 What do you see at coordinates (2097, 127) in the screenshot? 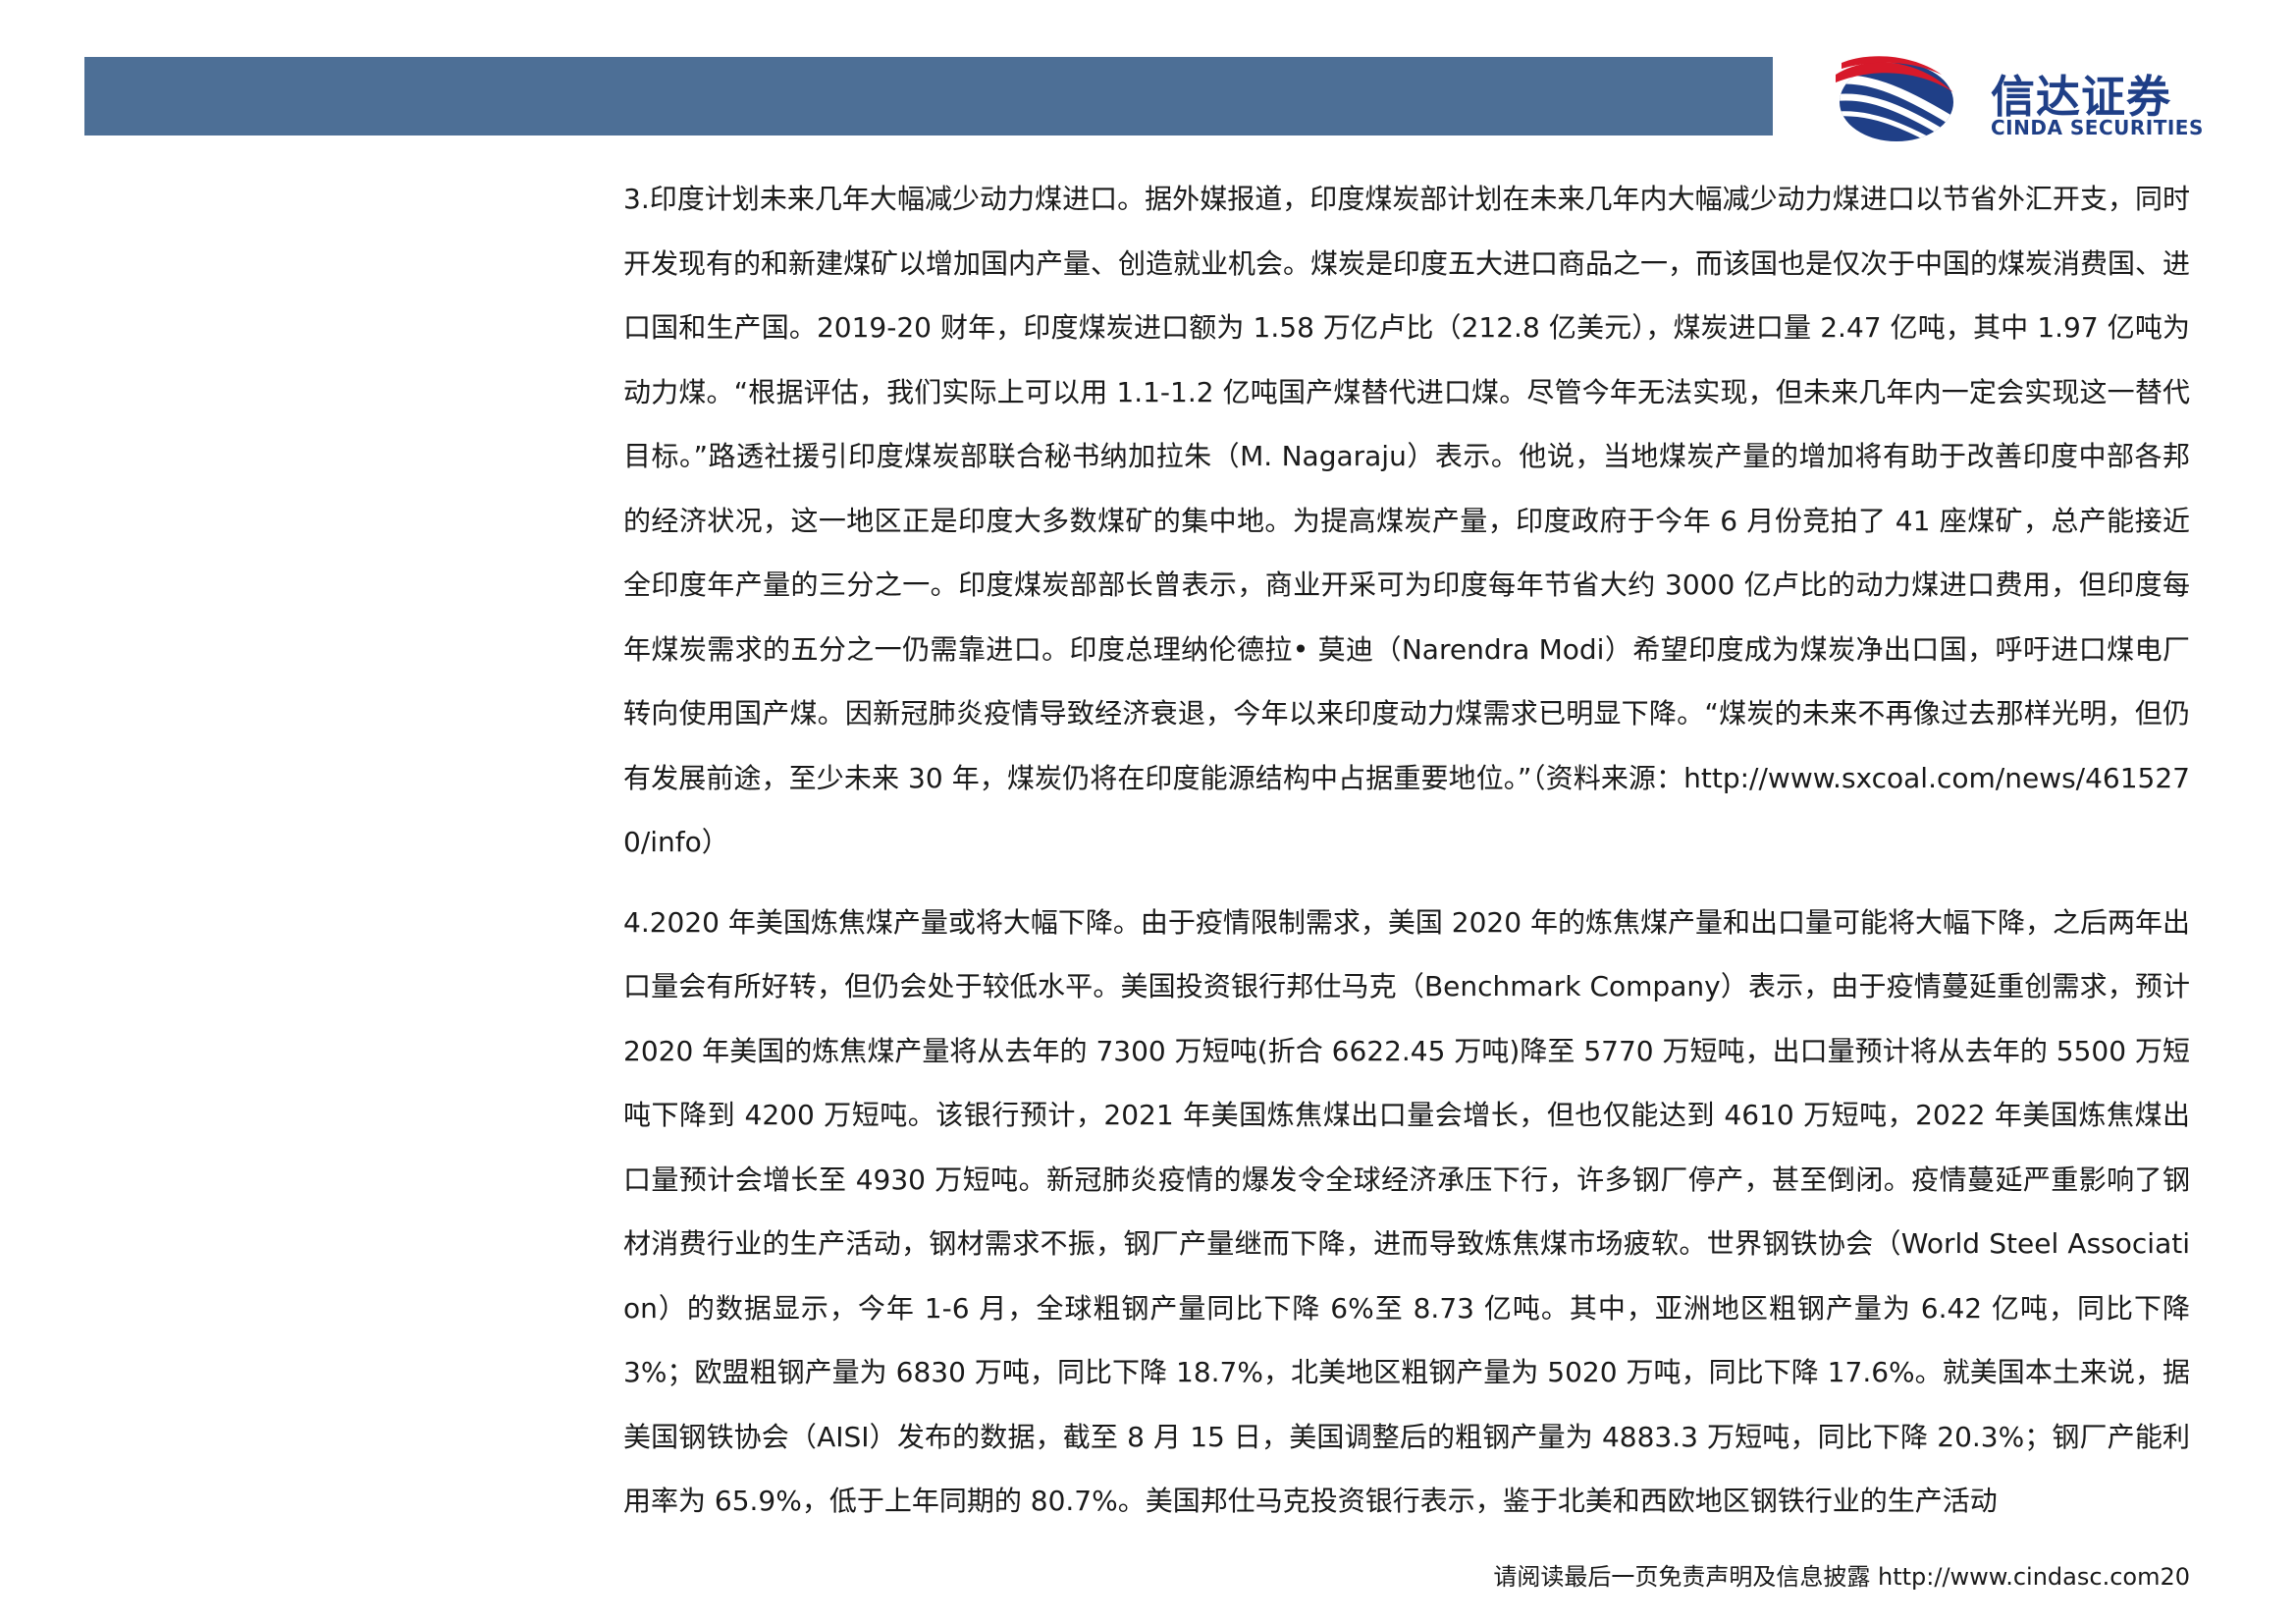
I see `logo-english-name: CINDA SECURITIES` at bounding box center [2097, 127].